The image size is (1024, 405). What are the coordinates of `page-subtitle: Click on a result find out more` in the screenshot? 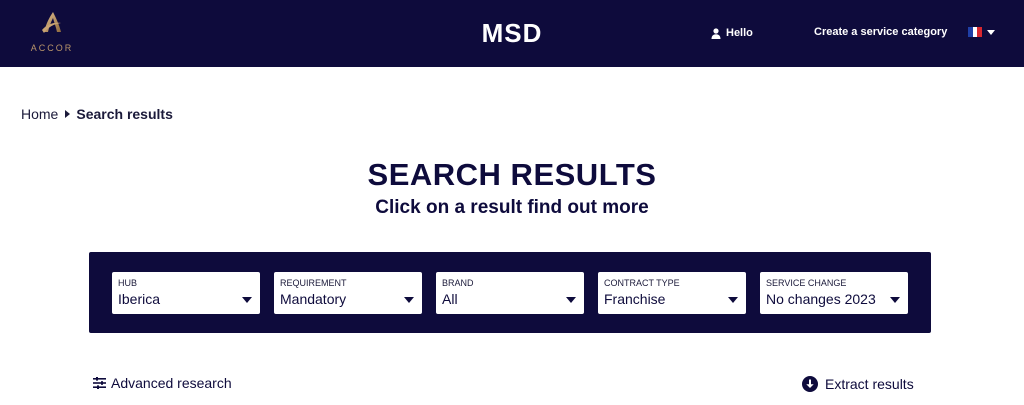 It's located at (512, 207).